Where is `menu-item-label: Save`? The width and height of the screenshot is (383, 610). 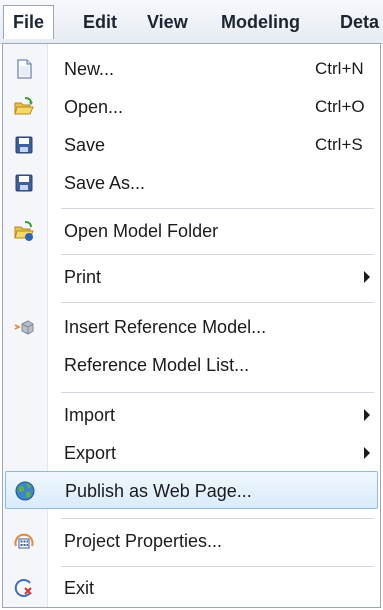 menu-item-label: Save is located at coordinates (85, 145).